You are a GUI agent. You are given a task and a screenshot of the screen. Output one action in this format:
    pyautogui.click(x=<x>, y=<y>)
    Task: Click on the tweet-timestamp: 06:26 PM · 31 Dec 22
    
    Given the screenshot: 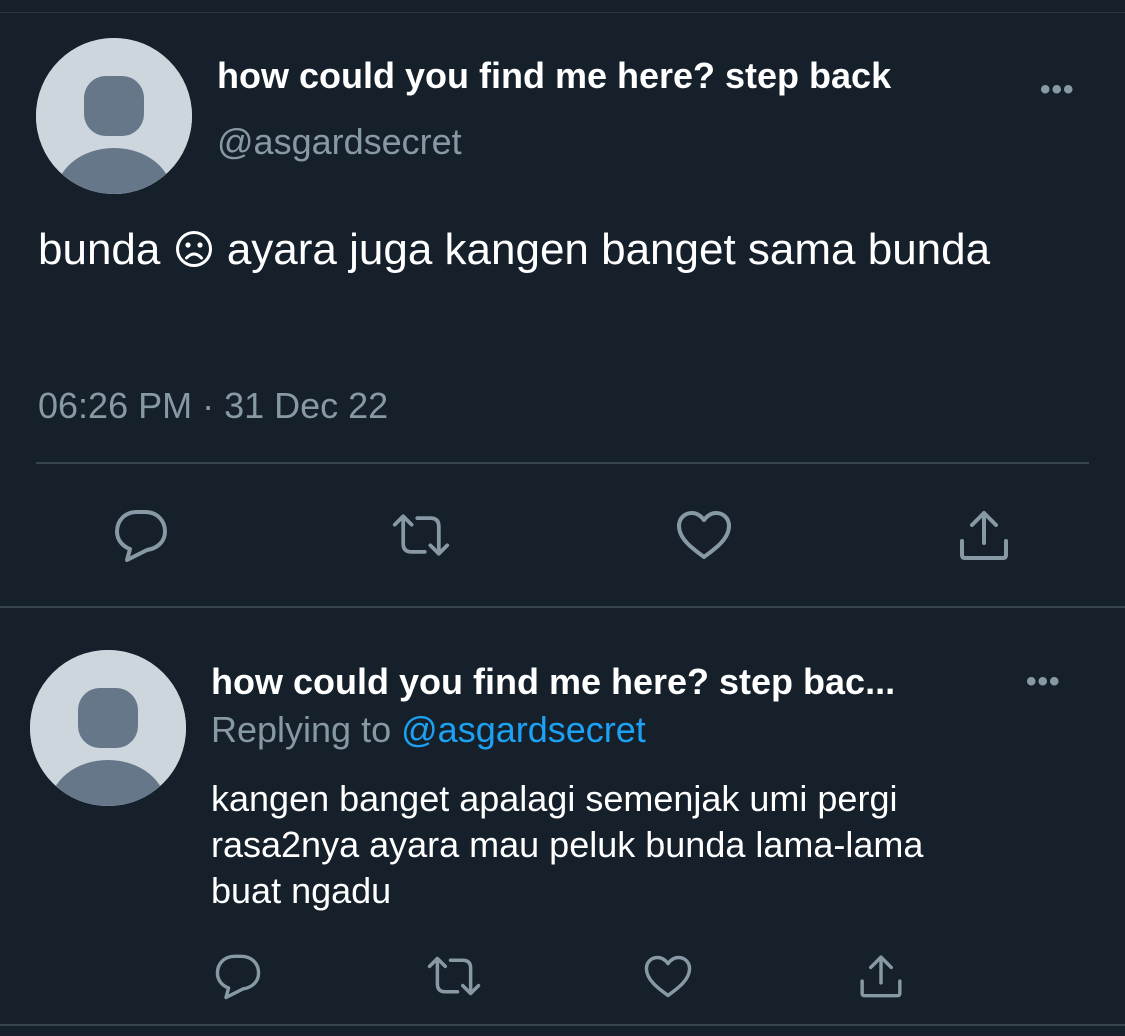 What is the action you would take?
    pyautogui.click(x=213, y=406)
    